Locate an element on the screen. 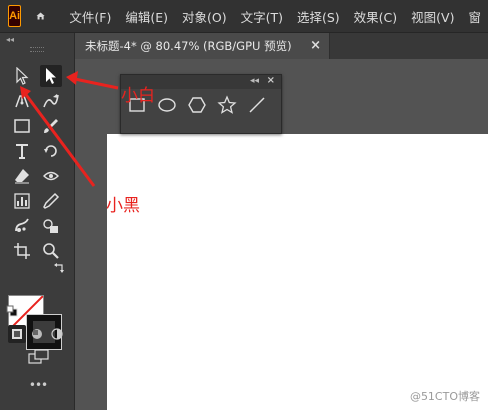 Image resolution: width=488 pixels, height=410 pixels. shape-builder-icon is located at coordinates (50, 226).